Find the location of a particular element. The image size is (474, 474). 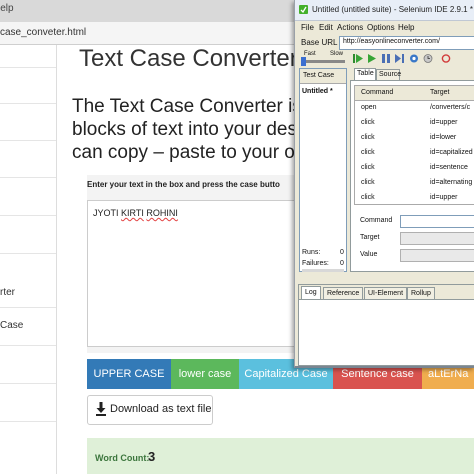

input-word: JYOTI is located at coordinates (106, 213).